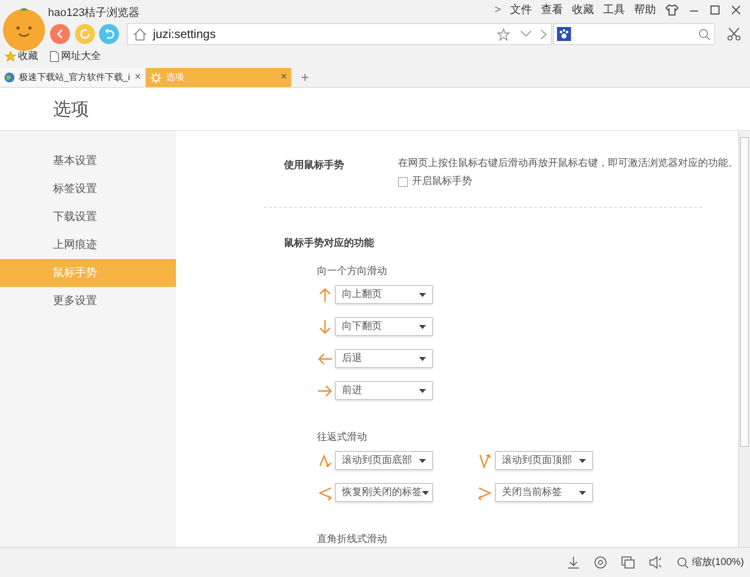 This screenshot has height=577, width=750. I want to click on scissors-icon, so click(734, 34).